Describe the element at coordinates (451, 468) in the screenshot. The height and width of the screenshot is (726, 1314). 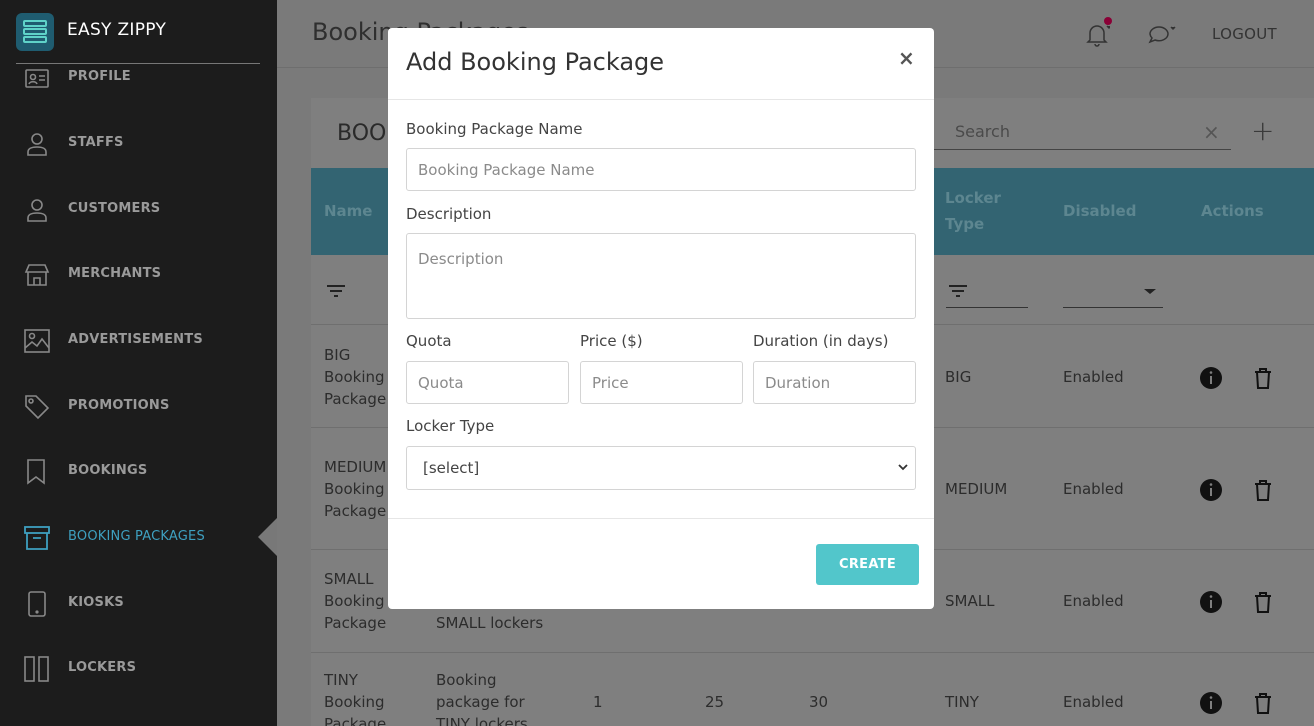
I see `locker-type-selected-value: [select]` at that location.